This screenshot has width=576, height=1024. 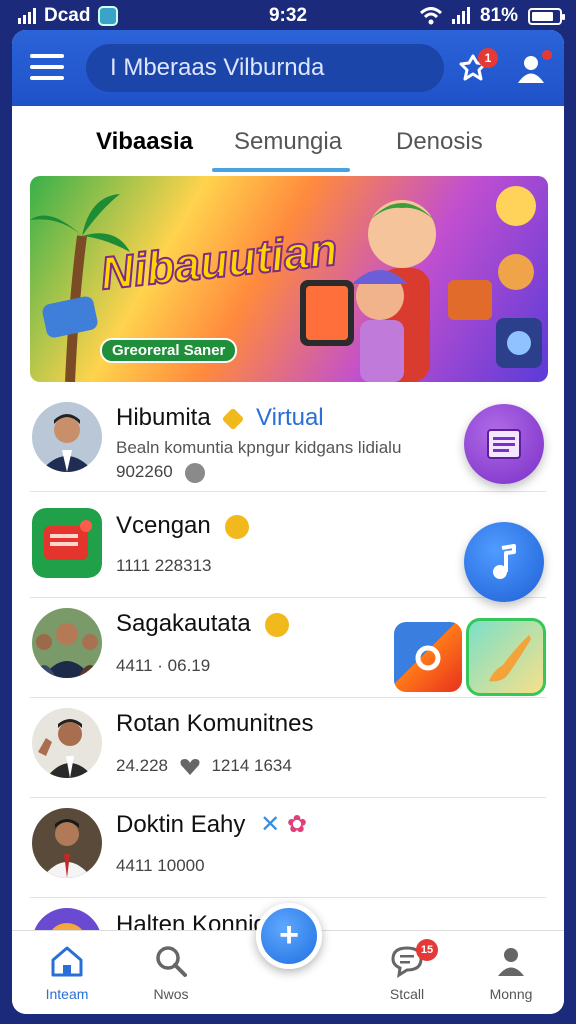 What do you see at coordinates (510, 658) in the screenshot?
I see `brush-icon` at bounding box center [510, 658].